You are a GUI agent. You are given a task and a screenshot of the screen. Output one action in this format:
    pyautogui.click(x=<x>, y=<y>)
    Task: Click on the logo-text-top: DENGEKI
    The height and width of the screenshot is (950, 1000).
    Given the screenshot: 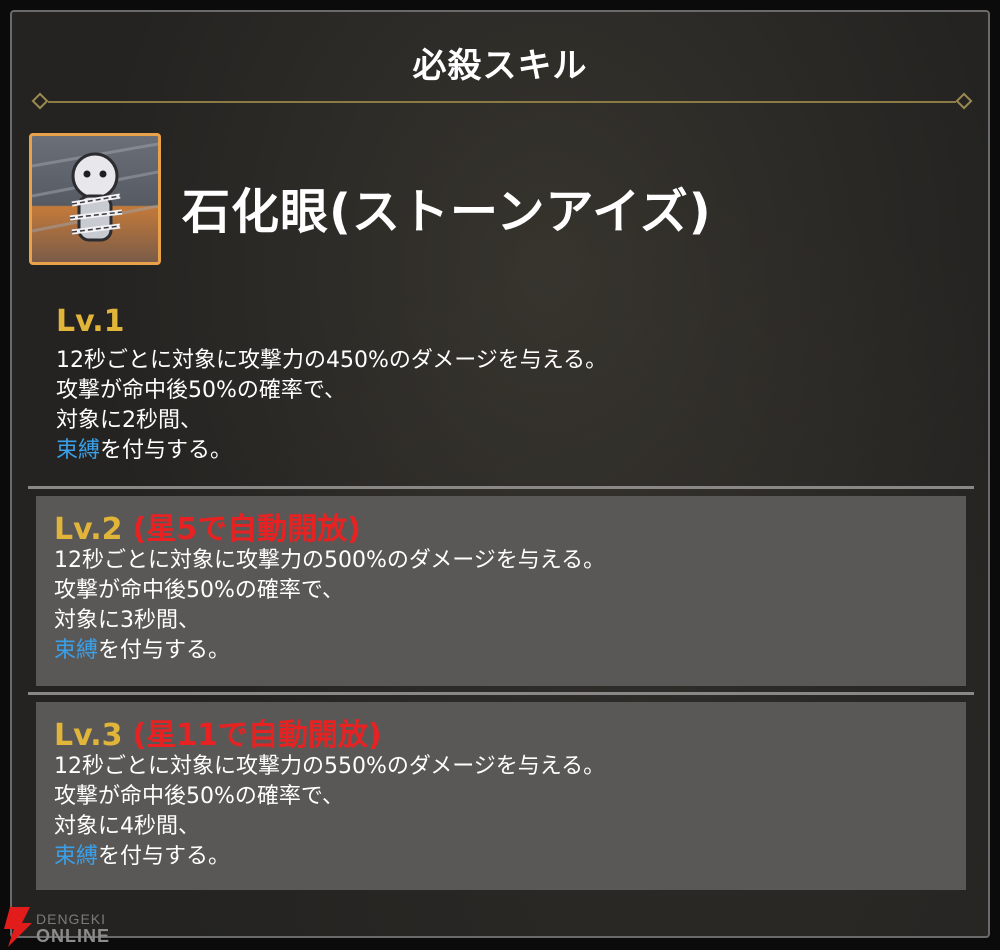 What is the action you would take?
    pyautogui.click(x=71, y=919)
    